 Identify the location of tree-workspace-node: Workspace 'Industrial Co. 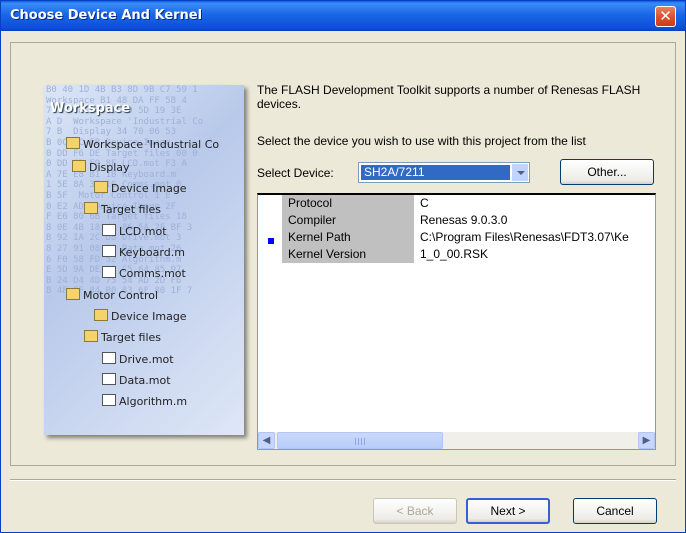
(142, 144).